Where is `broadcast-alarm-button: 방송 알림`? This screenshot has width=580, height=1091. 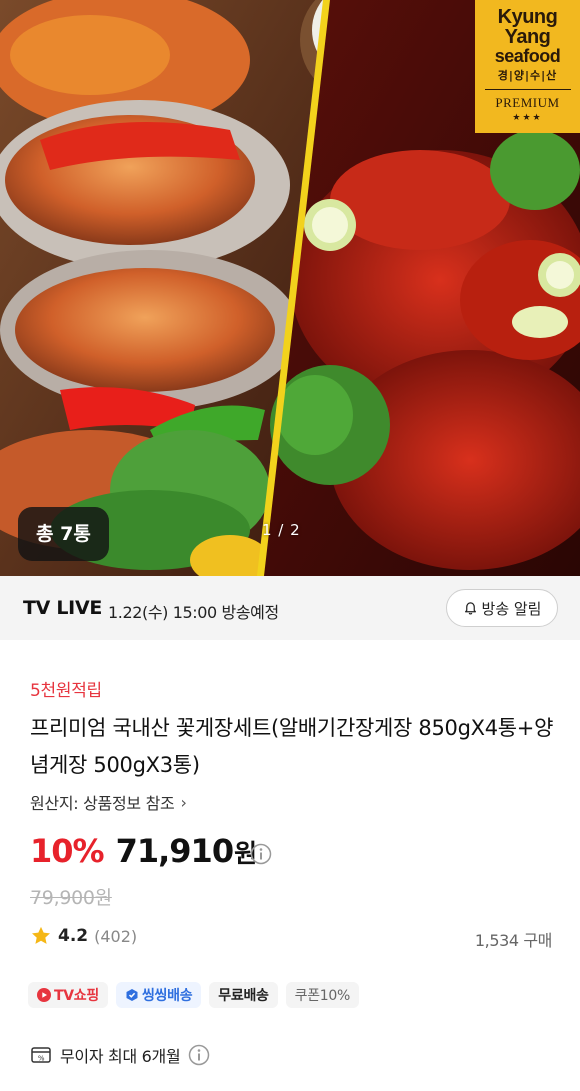 broadcast-alarm-button: 방송 알림 is located at coordinates (502, 608).